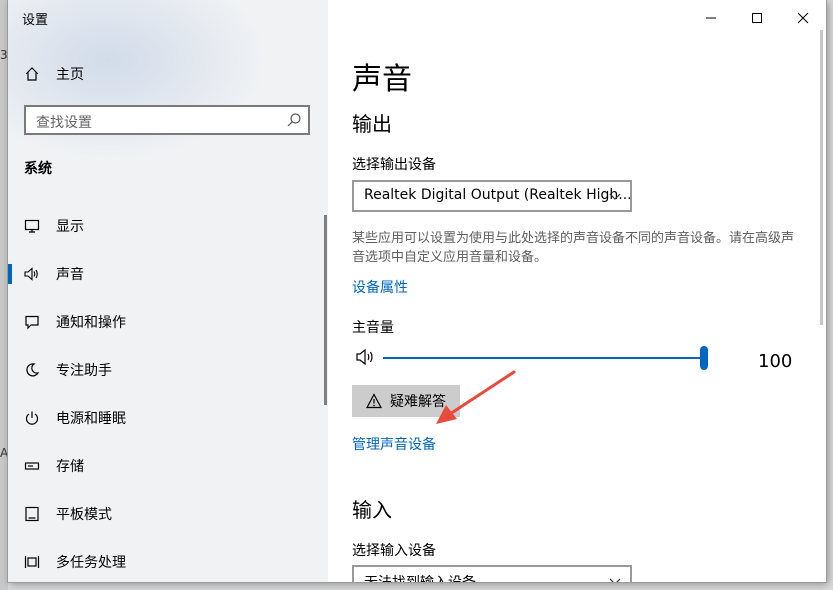  What do you see at coordinates (380, 287) in the screenshot?
I see `device-properties-link: 设备属性` at bounding box center [380, 287].